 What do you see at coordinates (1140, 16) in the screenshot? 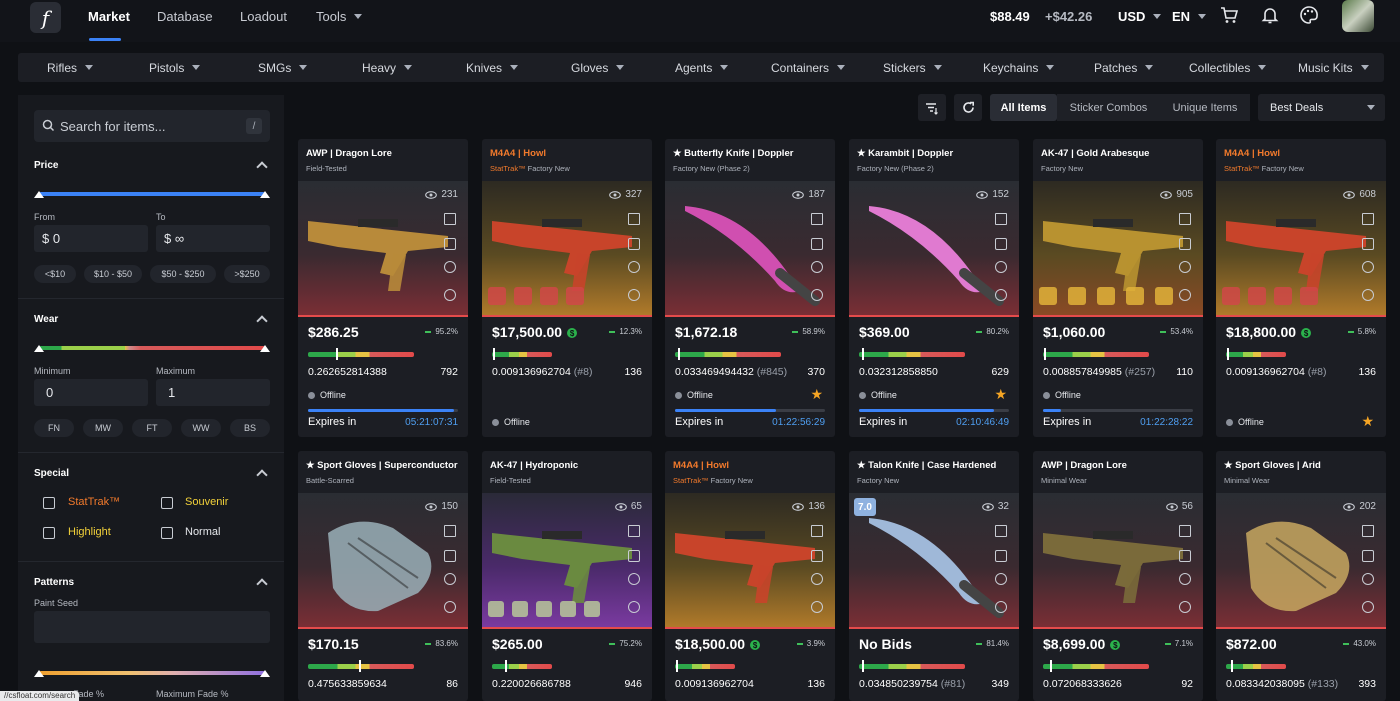
I see `currency-select: USD` at bounding box center [1140, 16].